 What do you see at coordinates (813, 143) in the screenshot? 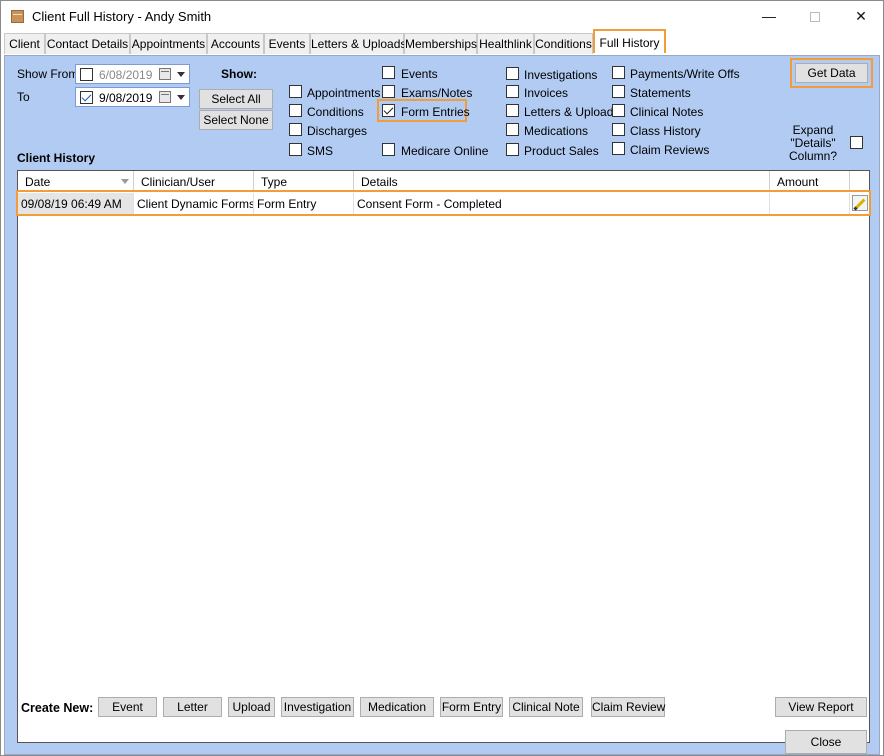
I see `expand-details-label: Expand "Details" Column?` at bounding box center [813, 143].